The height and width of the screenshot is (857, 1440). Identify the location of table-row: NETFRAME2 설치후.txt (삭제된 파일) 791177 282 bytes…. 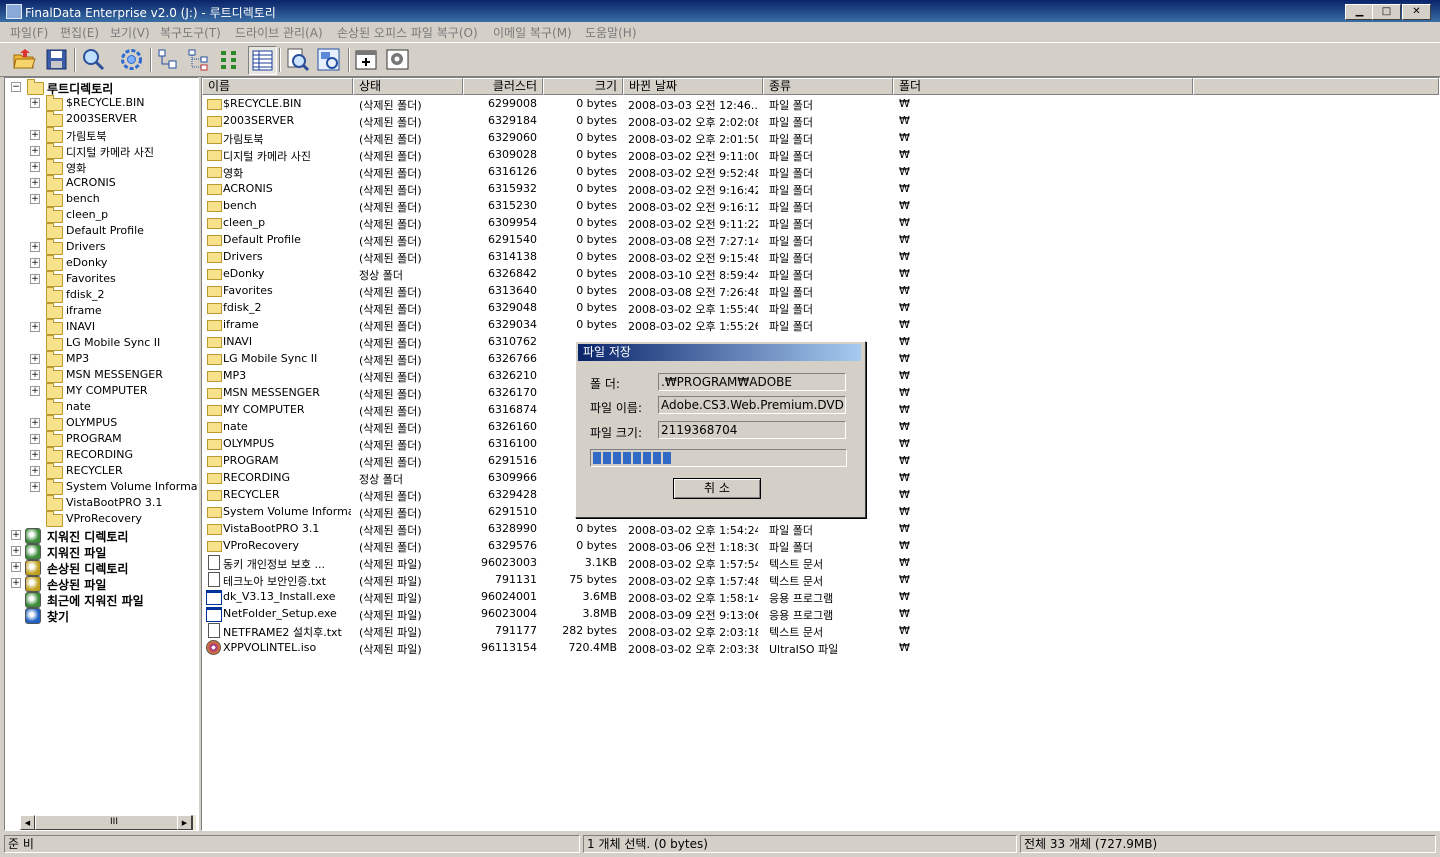
(820, 630).